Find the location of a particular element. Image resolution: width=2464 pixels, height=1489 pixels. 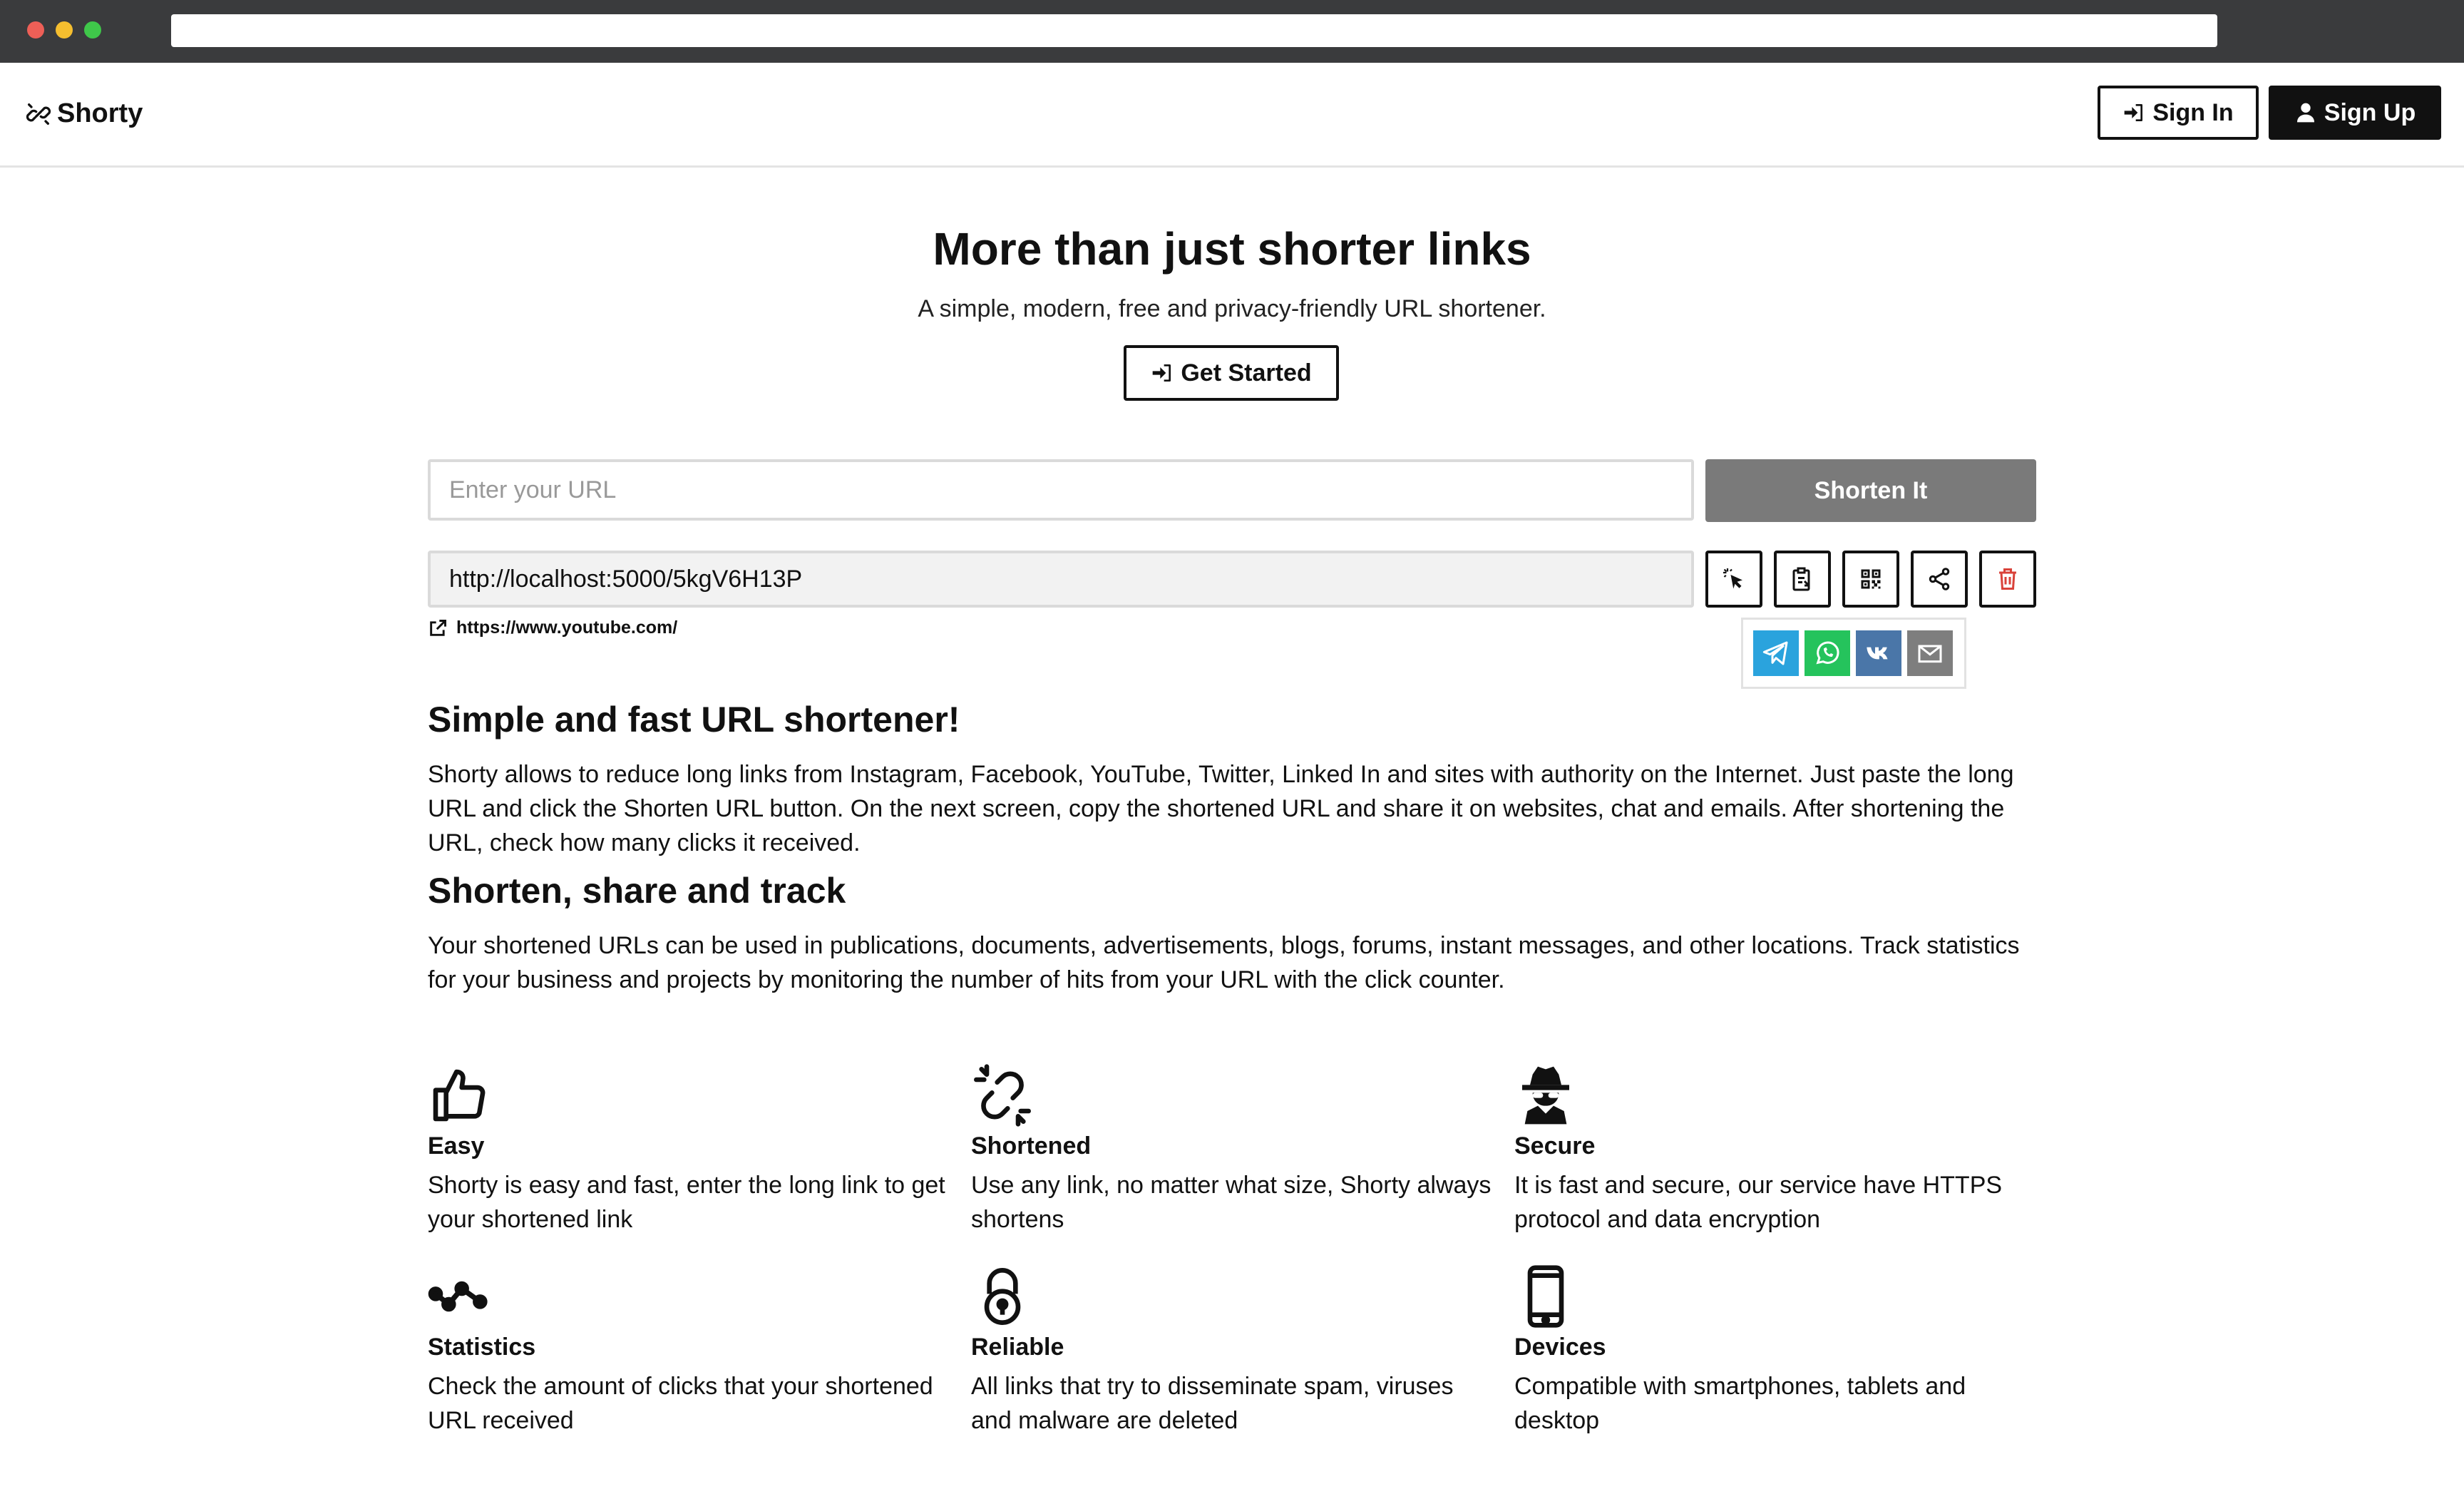

share-telegram-button is located at coordinates (1776, 653).